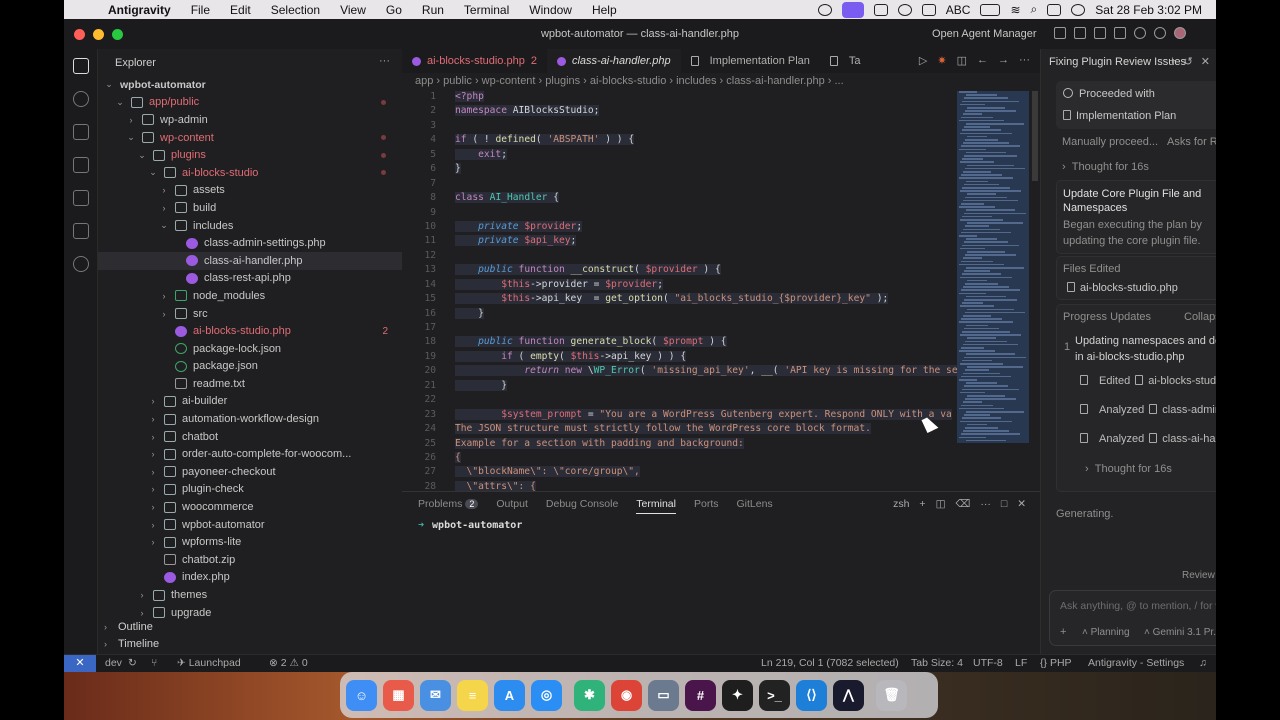 The image size is (1280, 720). Describe the element at coordinates (512, 506) in the screenshot. I see `panel-tab-output: Output` at that location.